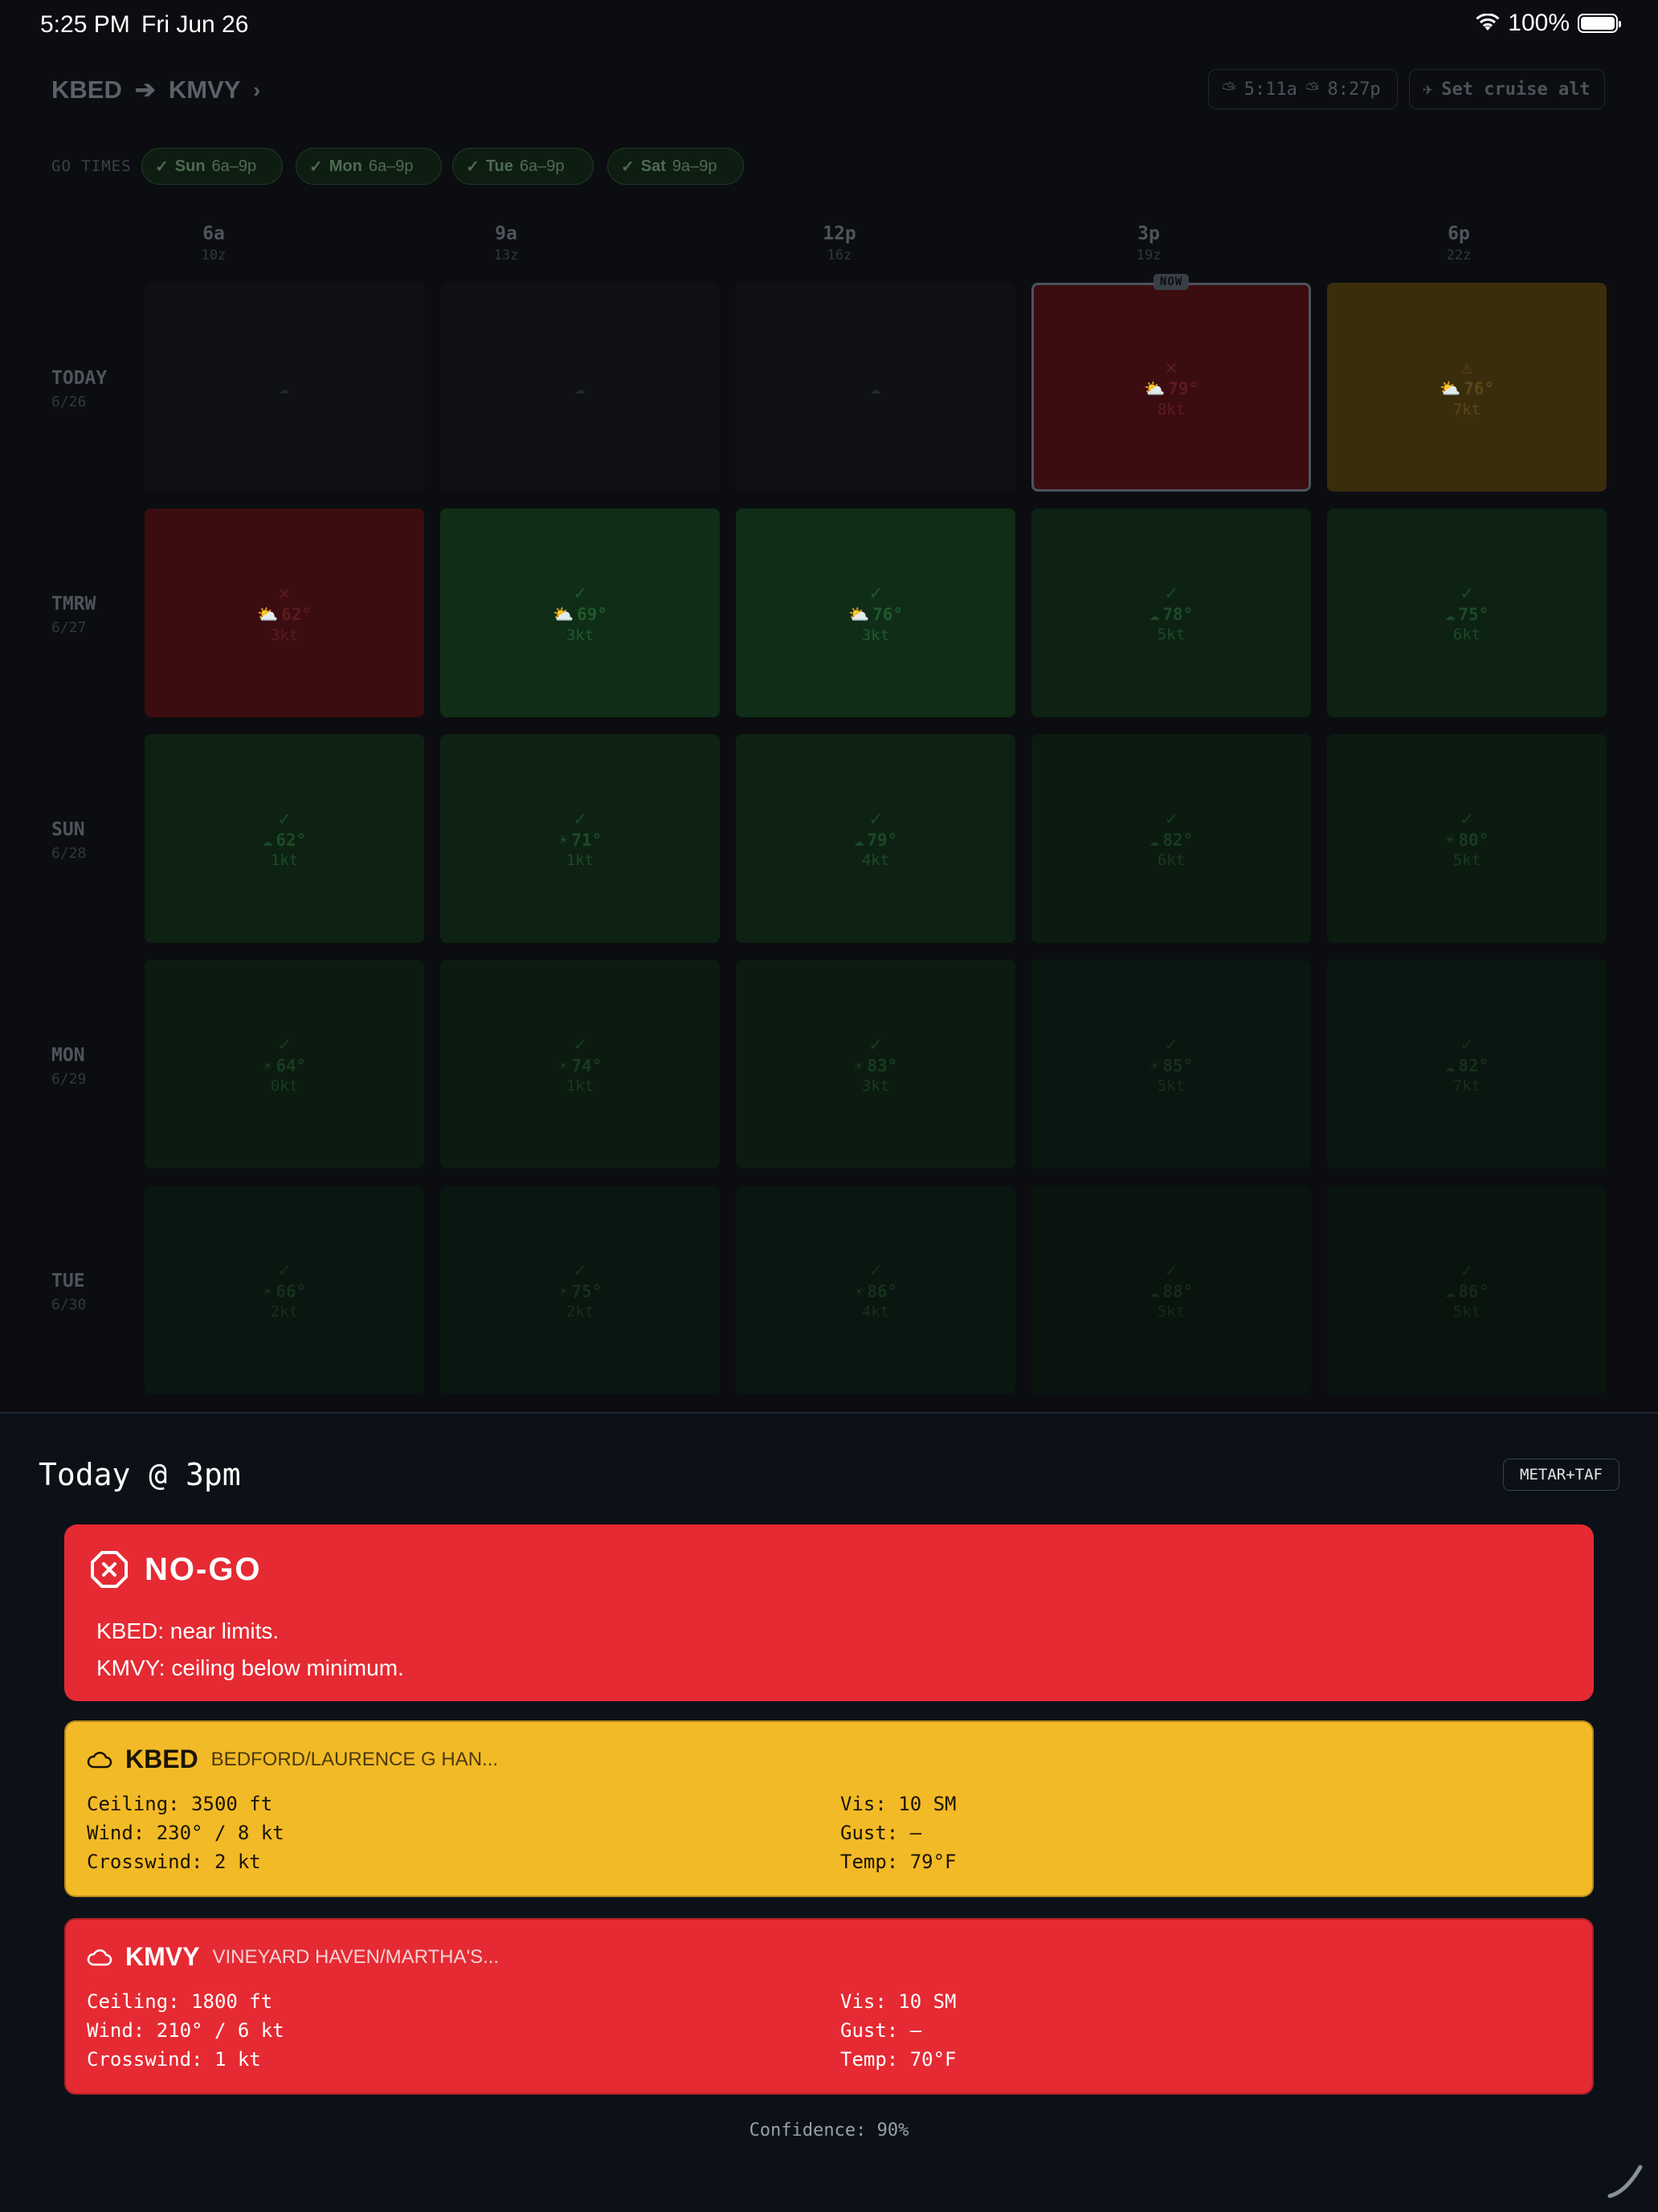  Describe the element at coordinates (1488, 22) in the screenshot. I see `wifi-icon` at that location.